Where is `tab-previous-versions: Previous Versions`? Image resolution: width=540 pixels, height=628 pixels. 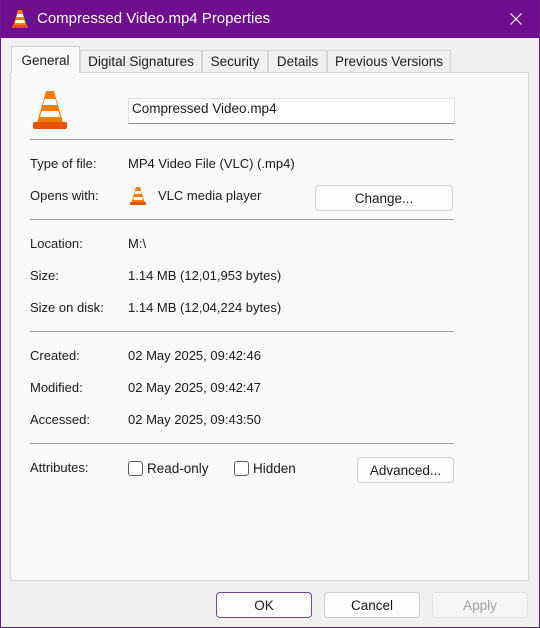 tab-previous-versions: Previous Versions is located at coordinates (389, 61).